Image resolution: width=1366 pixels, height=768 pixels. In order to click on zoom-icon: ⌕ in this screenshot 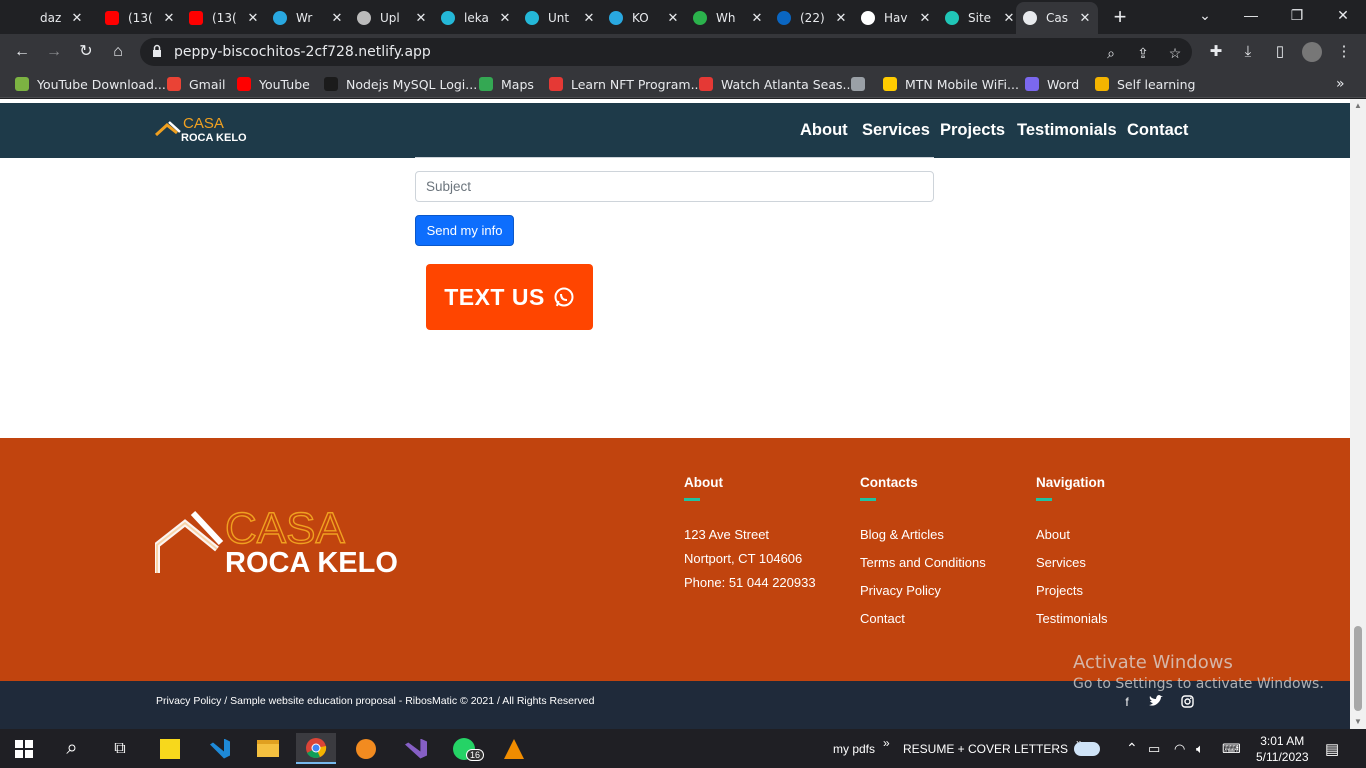, I will do `click(1111, 53)`.